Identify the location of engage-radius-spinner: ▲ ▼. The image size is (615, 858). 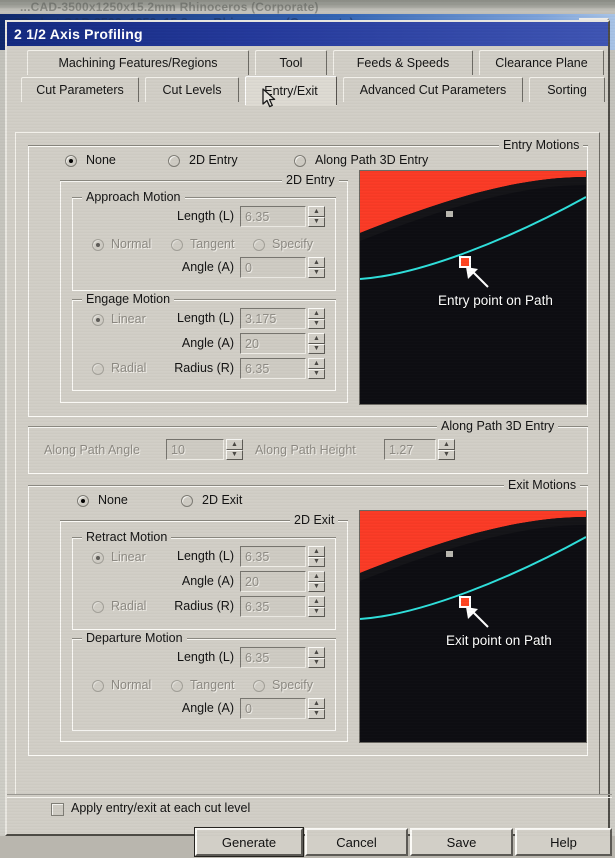
(316, 368).